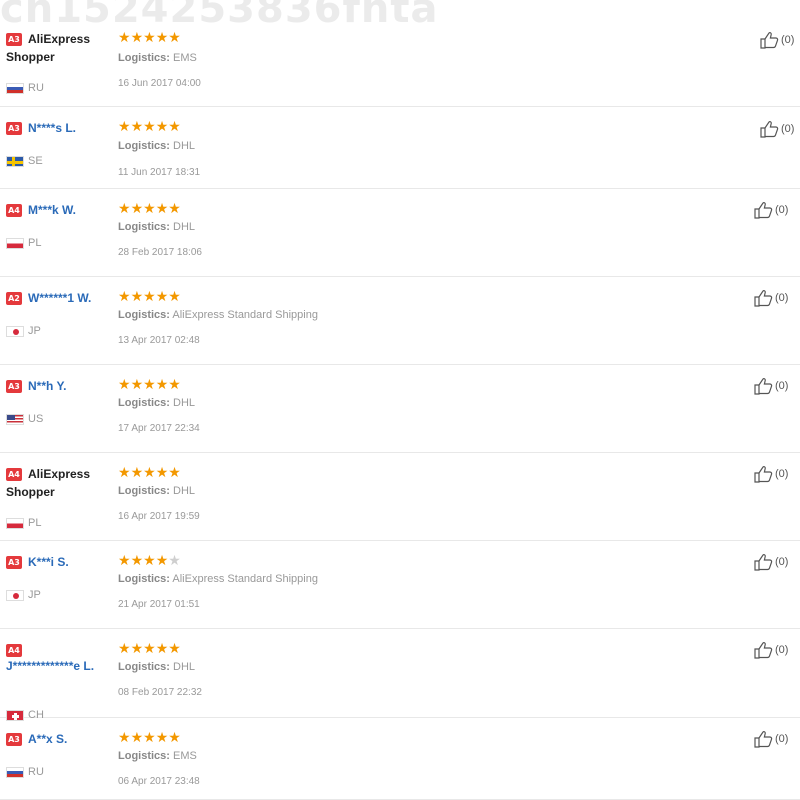 The width and height of the screenshot is (800, 800). I want to click on logistics-info: Logistics: EMS, so click(157, 58).